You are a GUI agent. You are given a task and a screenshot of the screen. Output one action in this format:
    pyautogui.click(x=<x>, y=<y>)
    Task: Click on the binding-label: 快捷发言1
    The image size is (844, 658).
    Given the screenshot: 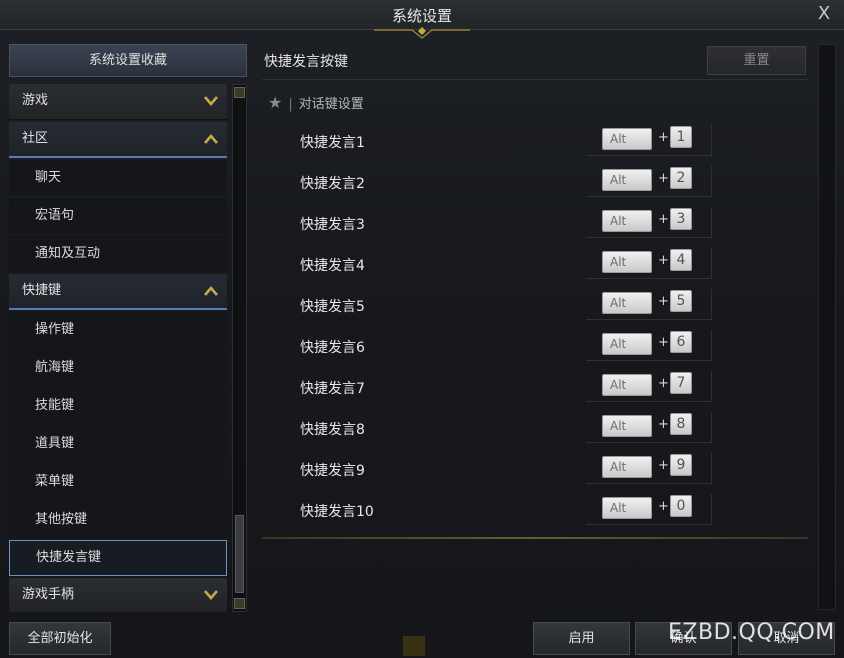 What is the action you would take?
    pyautogui.click(x=332, y=143)
    